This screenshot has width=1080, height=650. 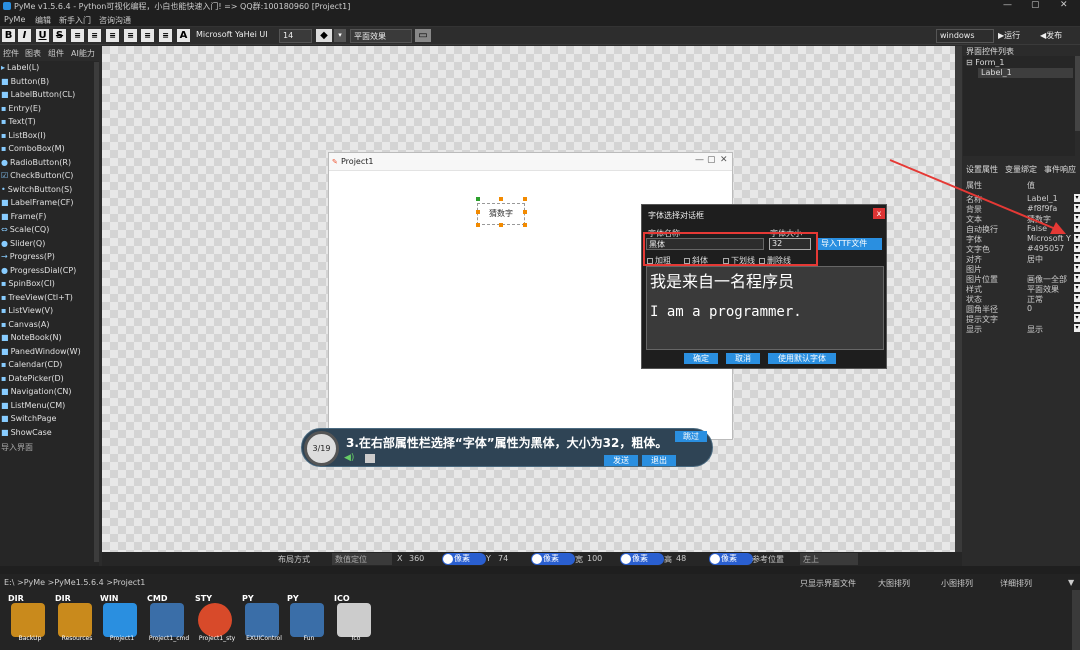 What do you see at coordinates (31, 364) in the screenshot?
I see `widget-calendar: ▪ Calendar(CD)` at bounding box center [31, 364].